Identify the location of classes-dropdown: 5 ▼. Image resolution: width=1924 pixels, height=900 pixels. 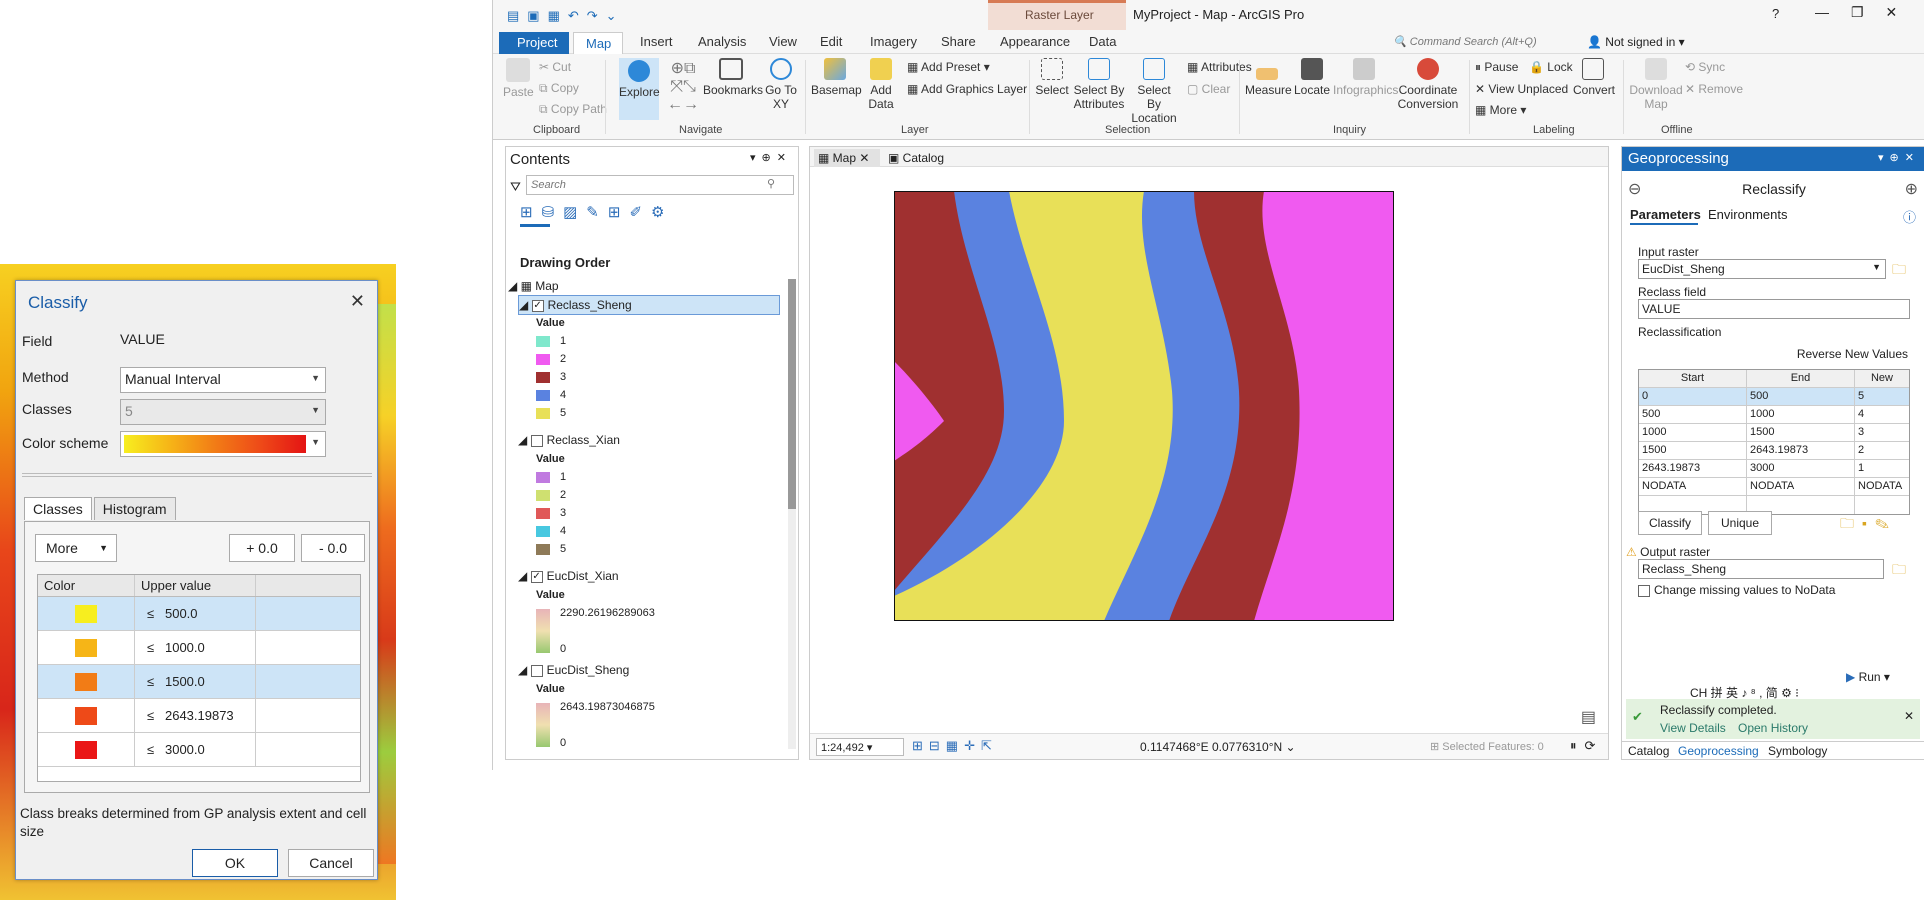
(223, 412).